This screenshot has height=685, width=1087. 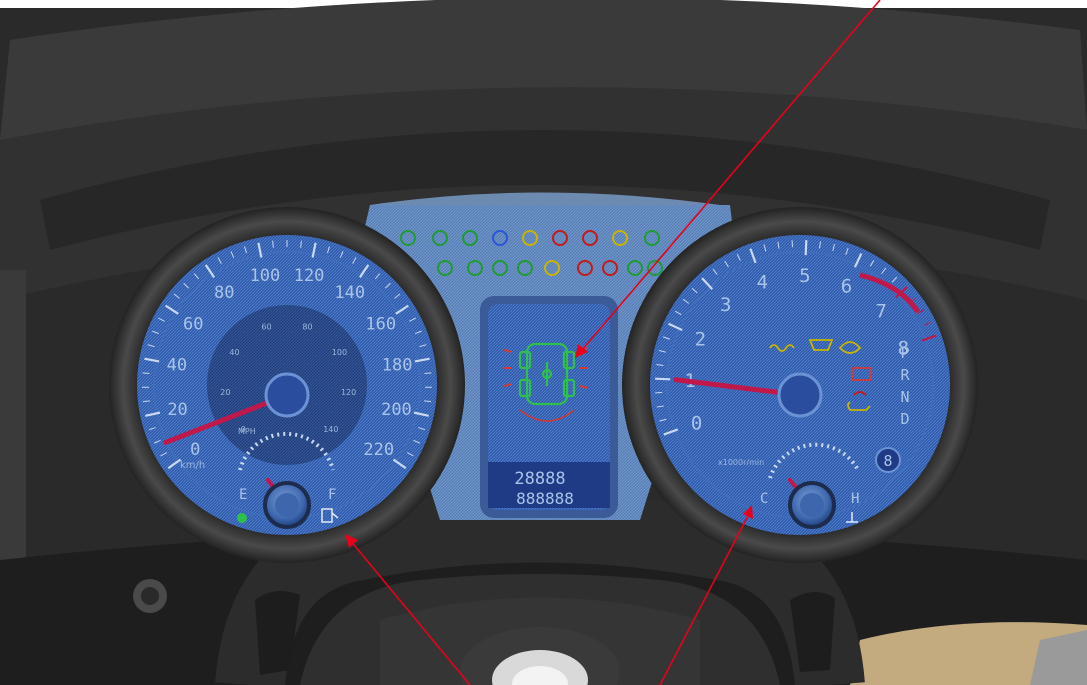 What do you see at coordinates (762, 283) in the screenshot?
I see `rpm-tick-label: 4` at bounding box center [762, 283].